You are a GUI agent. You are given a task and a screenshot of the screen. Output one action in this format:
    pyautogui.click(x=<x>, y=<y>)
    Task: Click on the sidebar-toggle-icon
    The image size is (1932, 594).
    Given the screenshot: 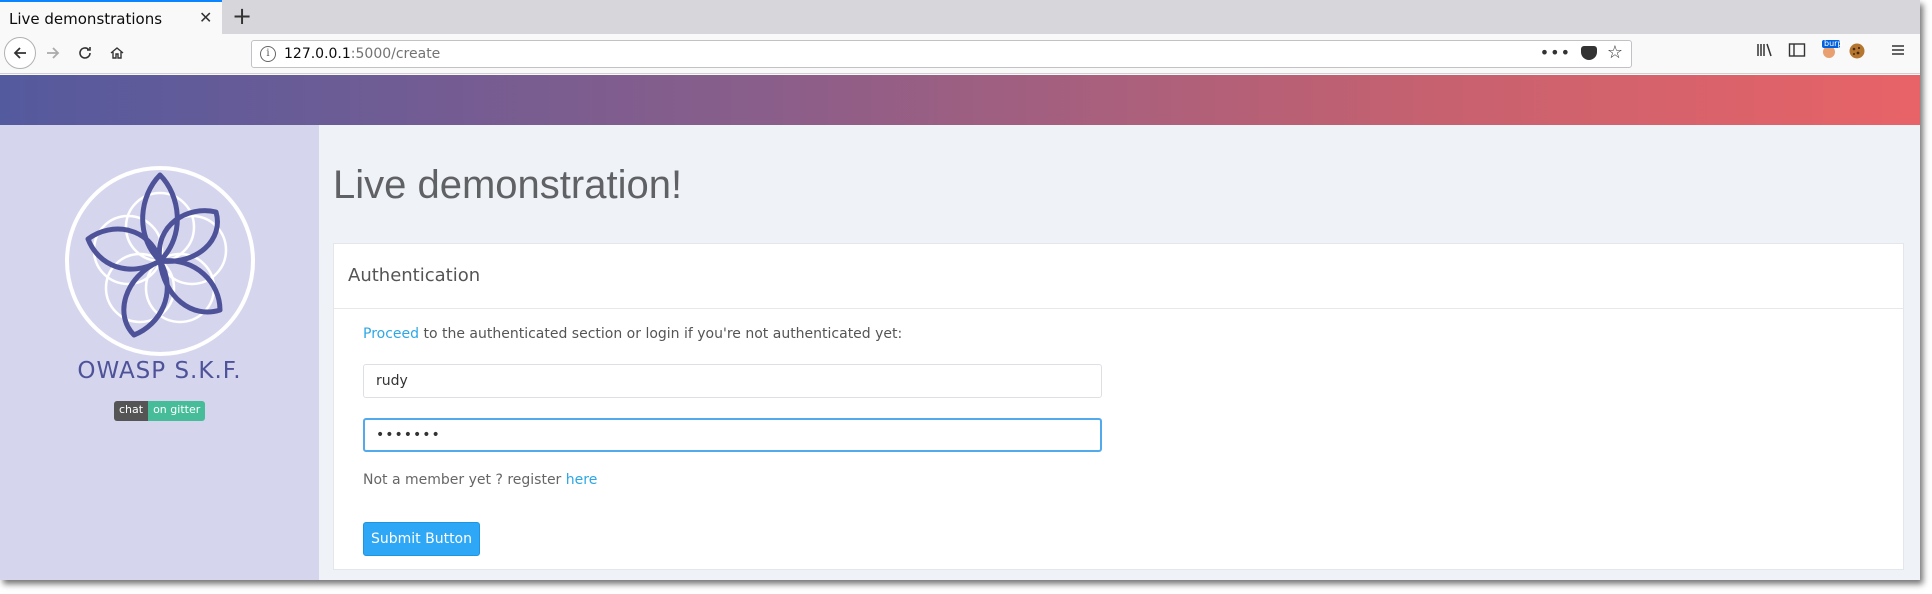 What is the action you would take?
    pyautogui.click(x=1797, y=52)
    